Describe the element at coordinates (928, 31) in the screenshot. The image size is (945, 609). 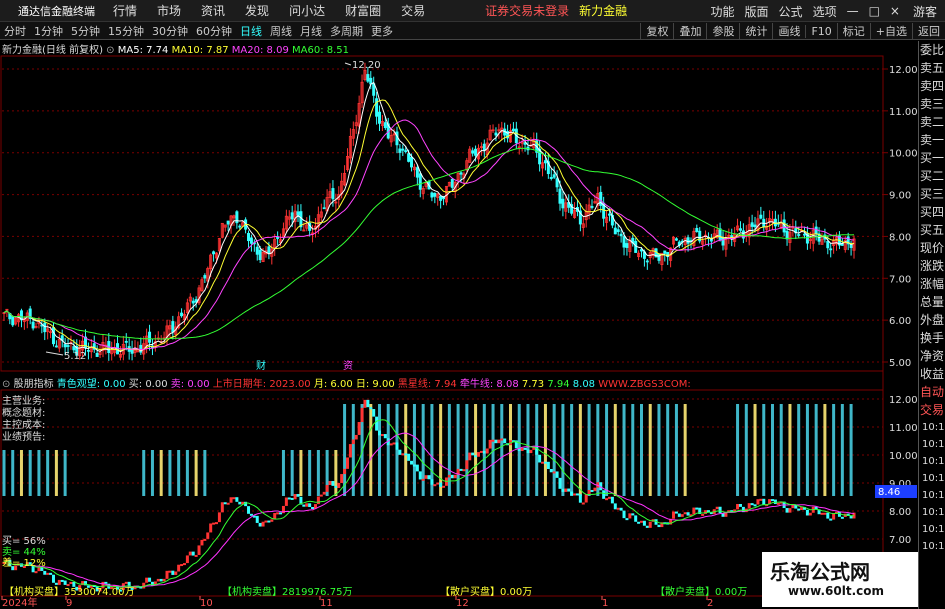
I see `back-button: 返回` at that location.